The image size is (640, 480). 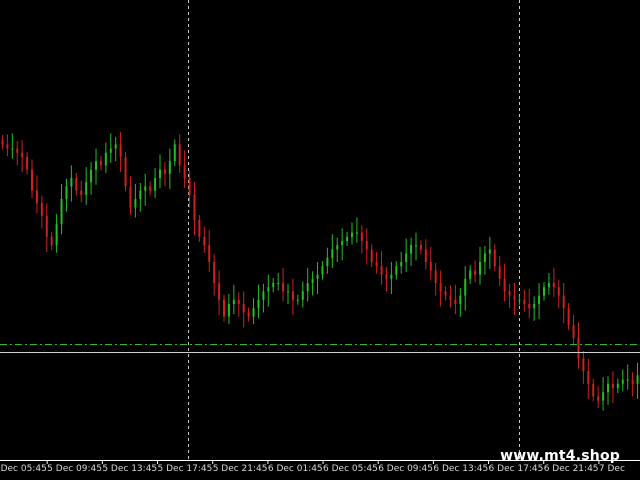 What do you see at coordinates (571, 469) in the screenshot?
I see `x-tick-label: 6 Dec 21:45` at bounding box center [571, 469].